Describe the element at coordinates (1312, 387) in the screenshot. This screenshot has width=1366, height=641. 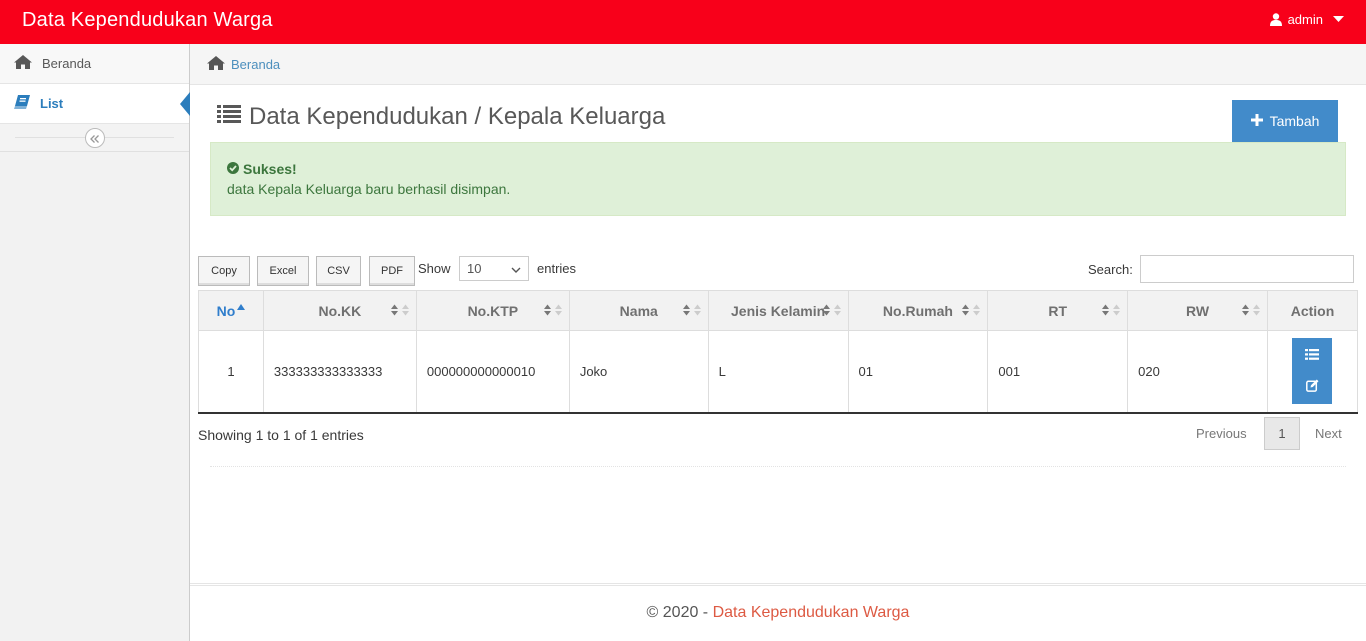
I see `edit-icon` at that location.